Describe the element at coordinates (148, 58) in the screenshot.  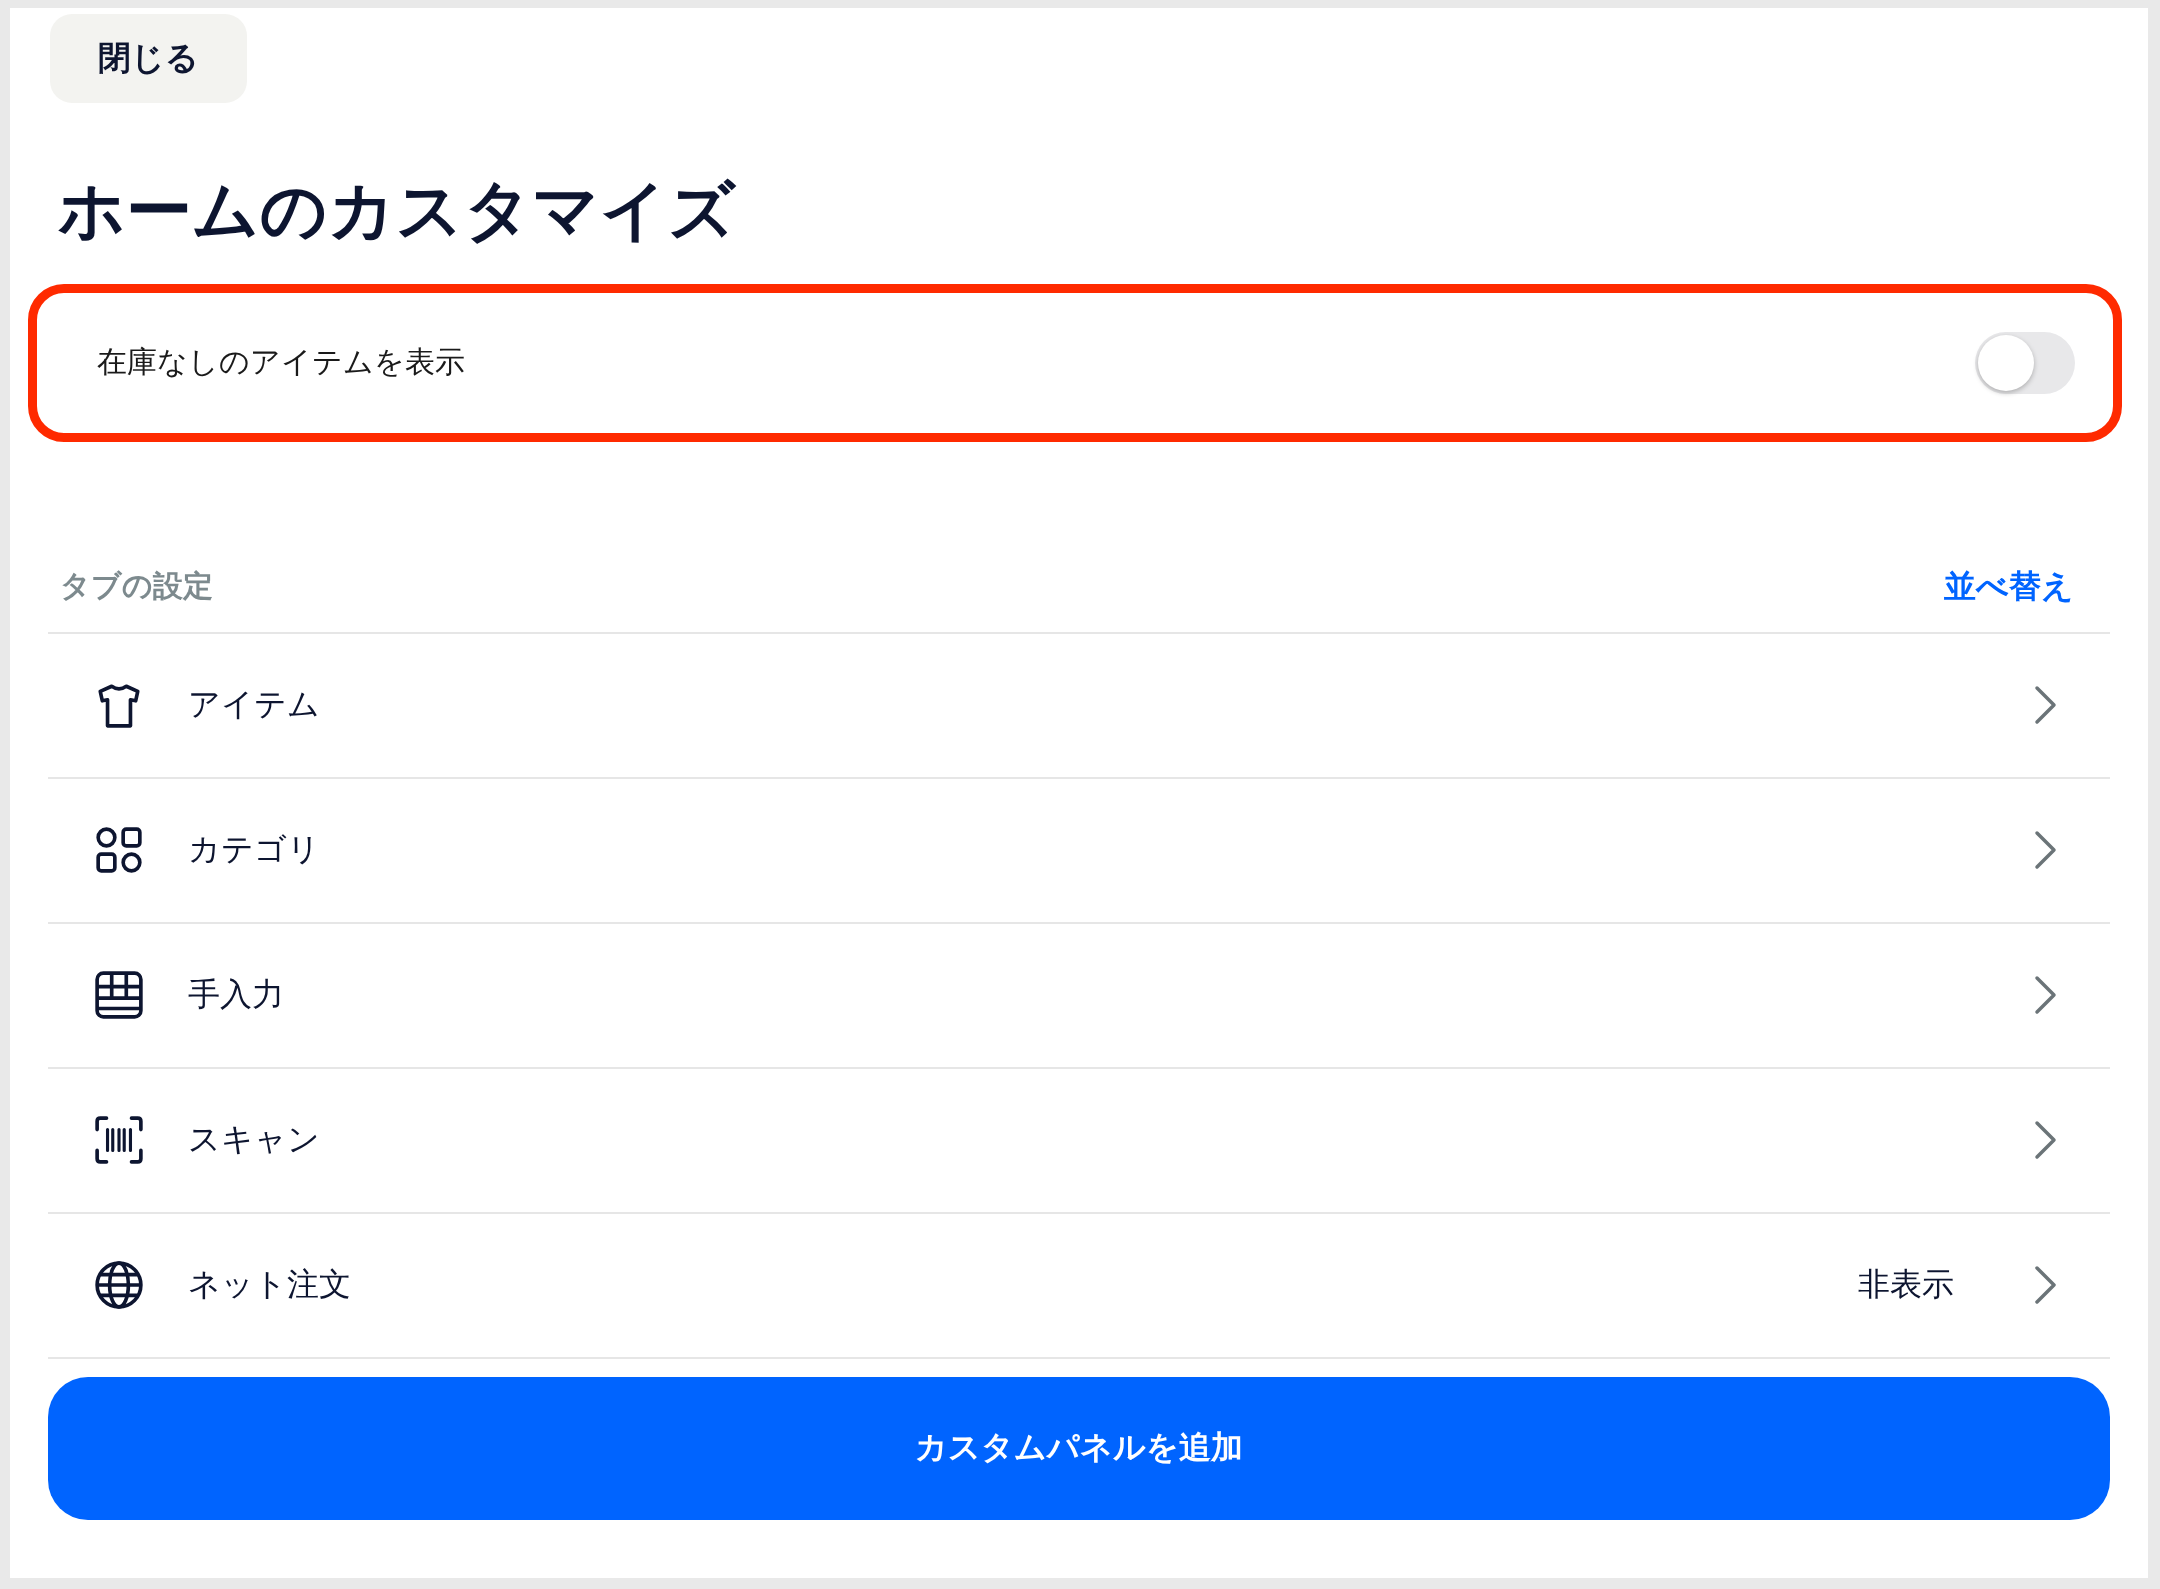
I see `close-button: 閉じる` at that location.